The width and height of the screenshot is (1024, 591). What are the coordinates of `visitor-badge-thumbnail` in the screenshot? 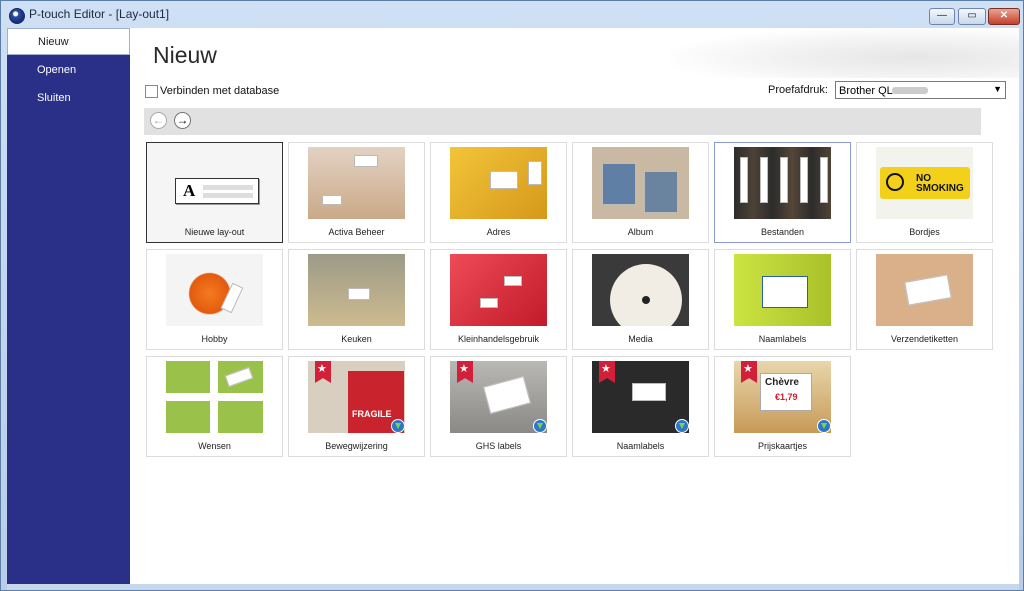 It's located at (782, 290).